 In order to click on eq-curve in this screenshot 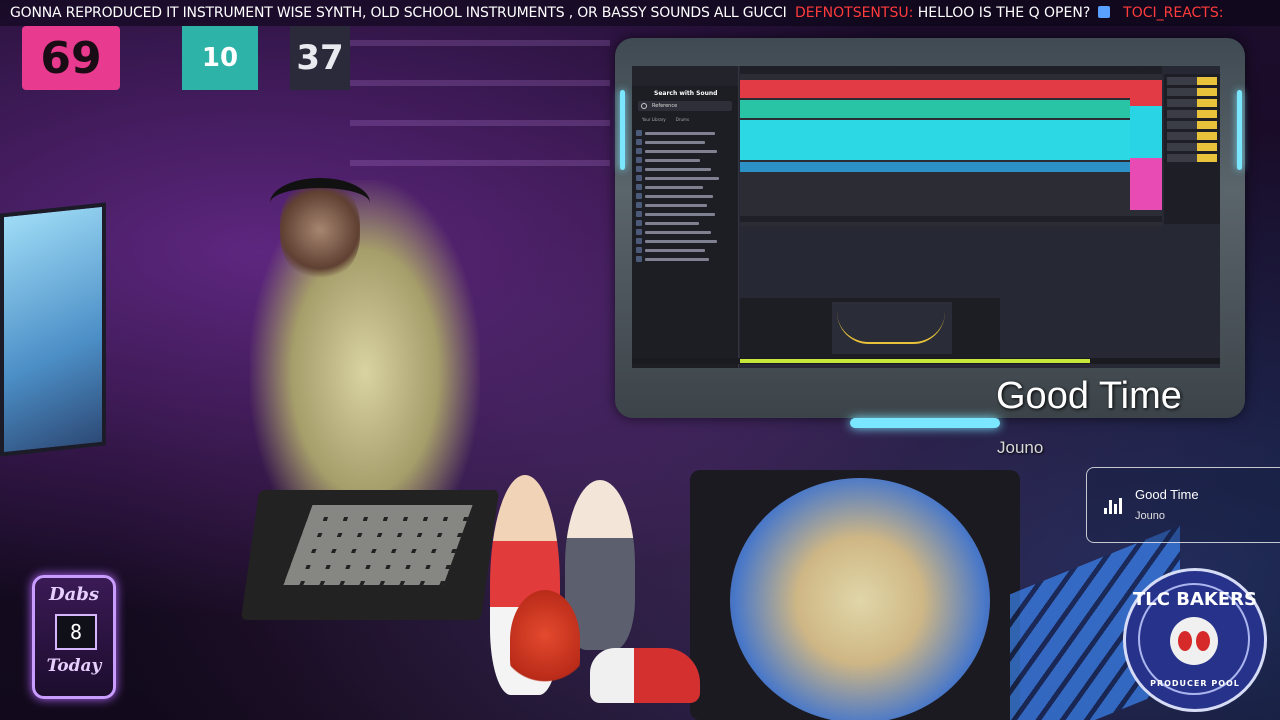, I will do `click(891, 328)`.